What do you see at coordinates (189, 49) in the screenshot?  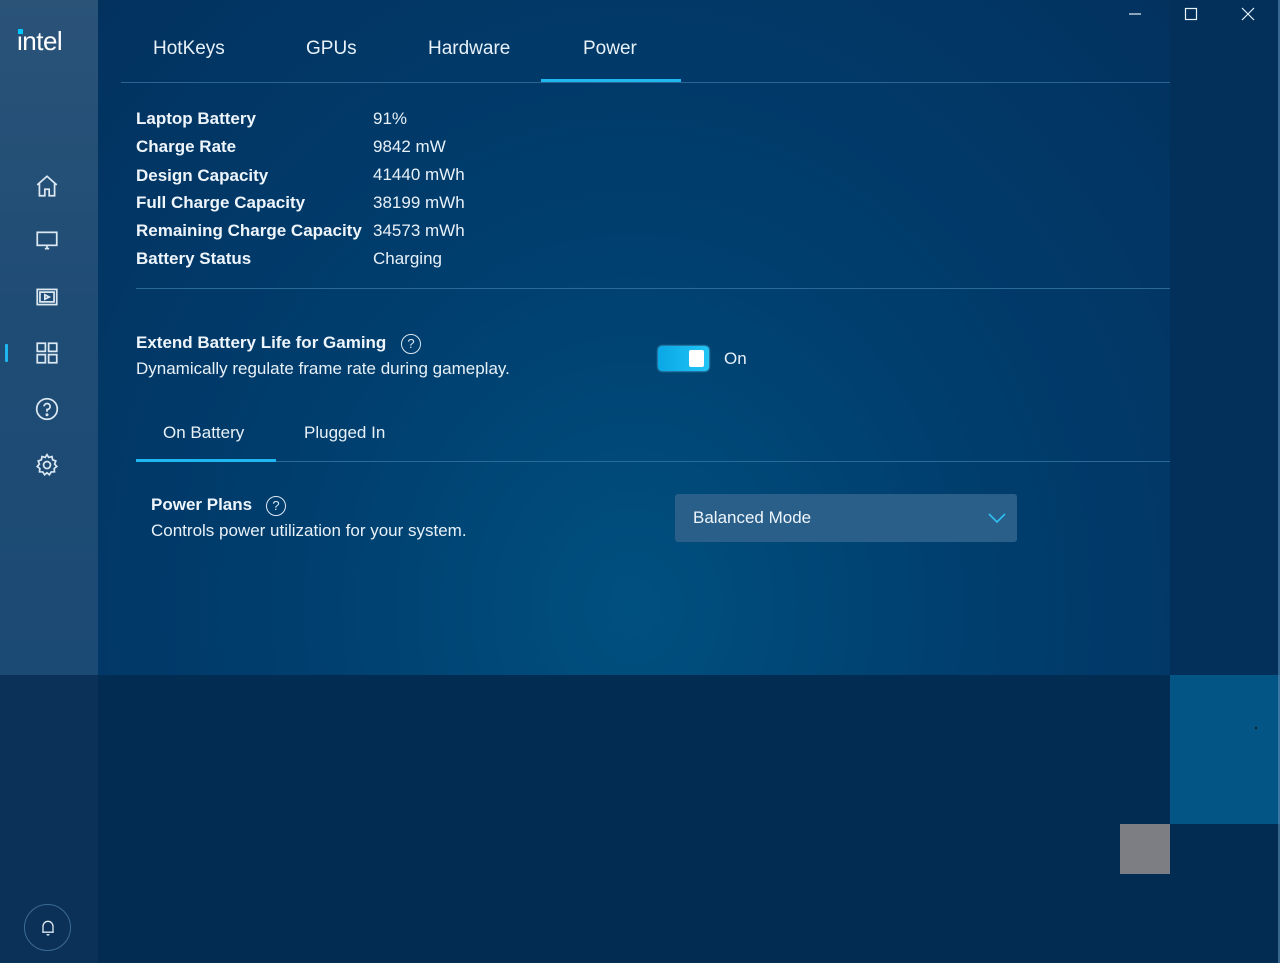 I see `tab-hotkeys: HotKeys` at bounding box center [189, 49].